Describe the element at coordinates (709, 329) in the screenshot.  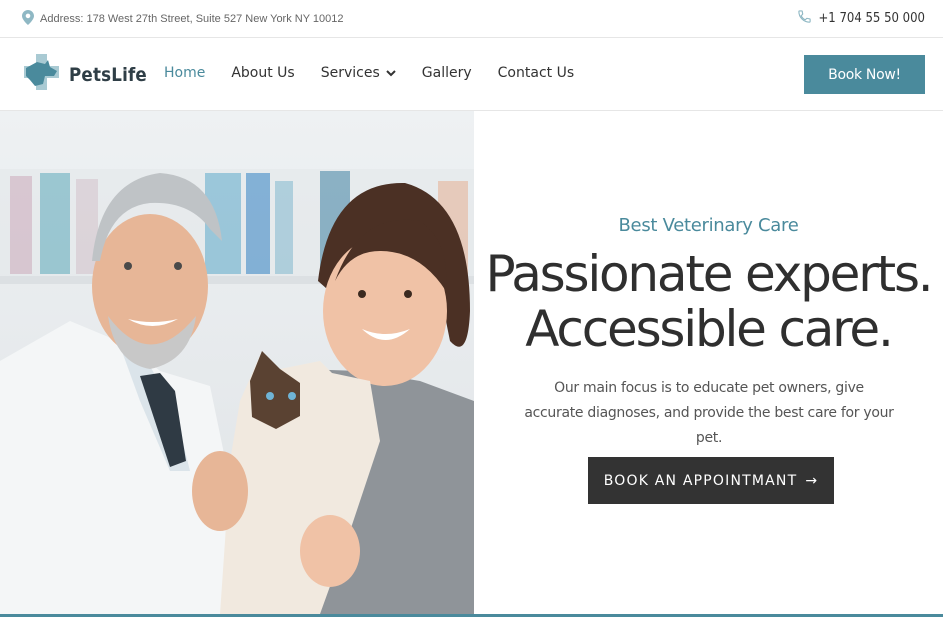
I see `hero-headline-line2: Accessible care.` at that location.